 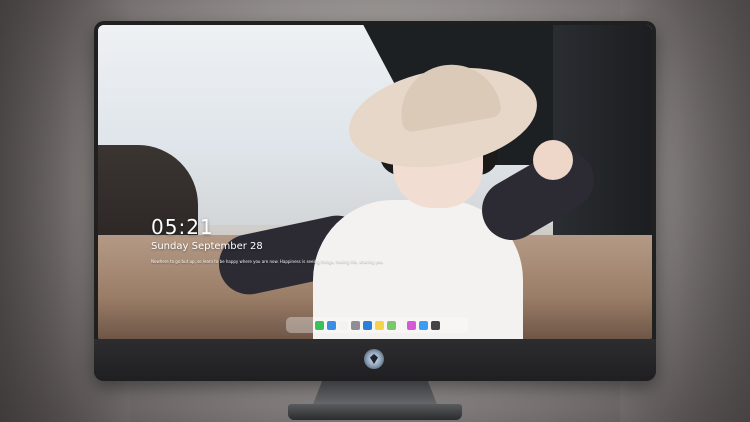 I want to click on clock-icon, so click(x=343, y=325).